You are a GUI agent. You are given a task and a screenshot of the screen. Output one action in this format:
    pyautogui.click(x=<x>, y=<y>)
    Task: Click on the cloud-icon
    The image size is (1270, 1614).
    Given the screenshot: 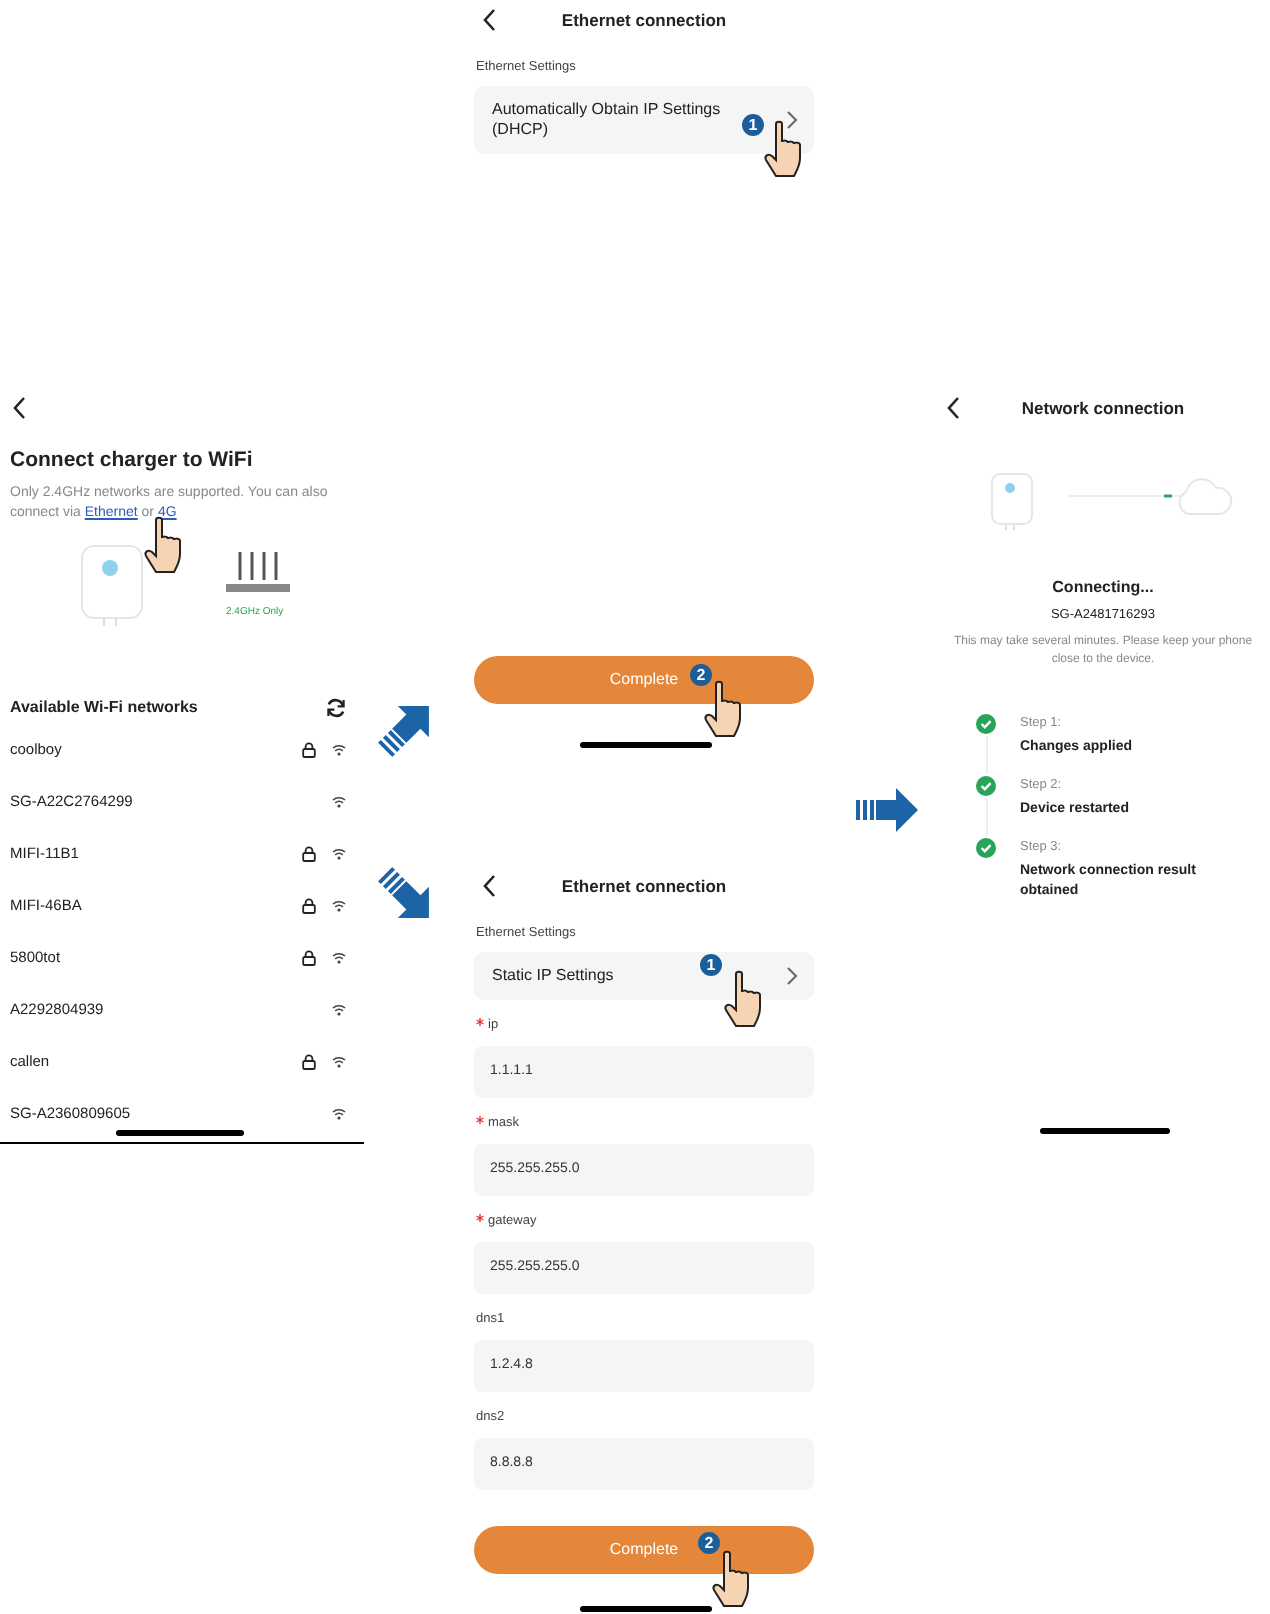 What is the action you would take?
    pyautogui.click(x=1204, y=496)
    